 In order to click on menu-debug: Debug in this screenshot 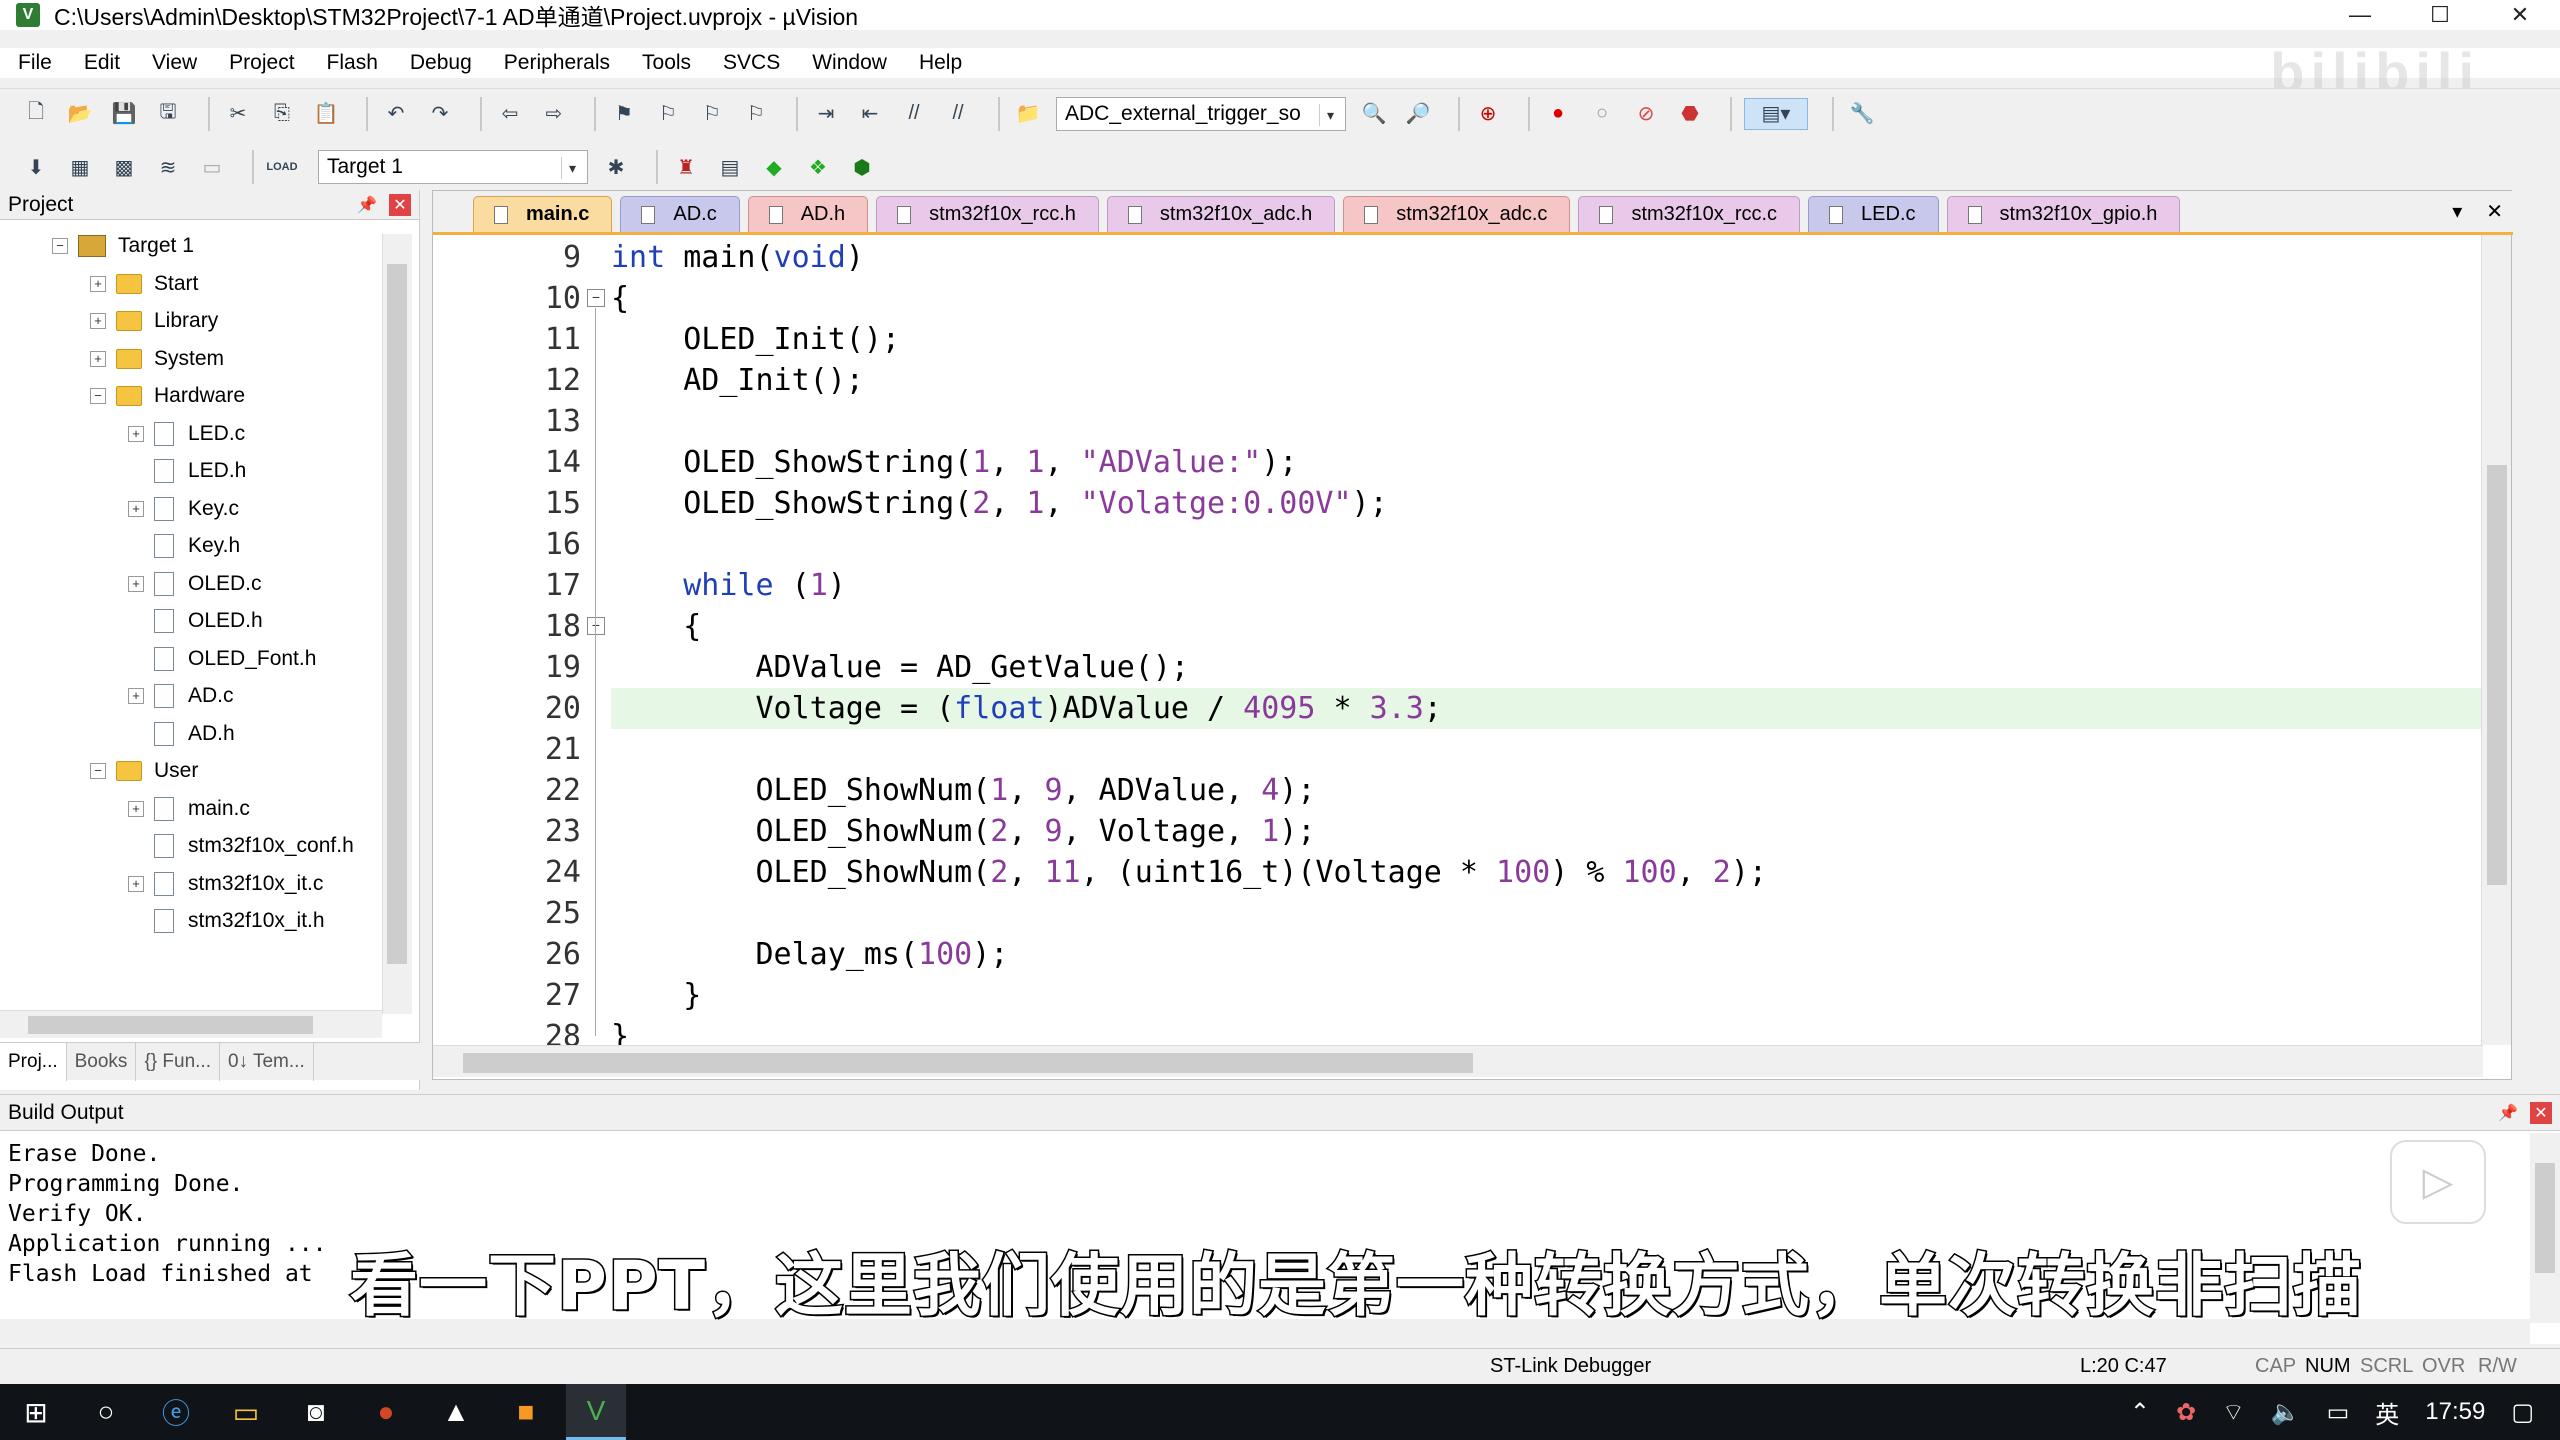, I will do `click(441, 63)`.